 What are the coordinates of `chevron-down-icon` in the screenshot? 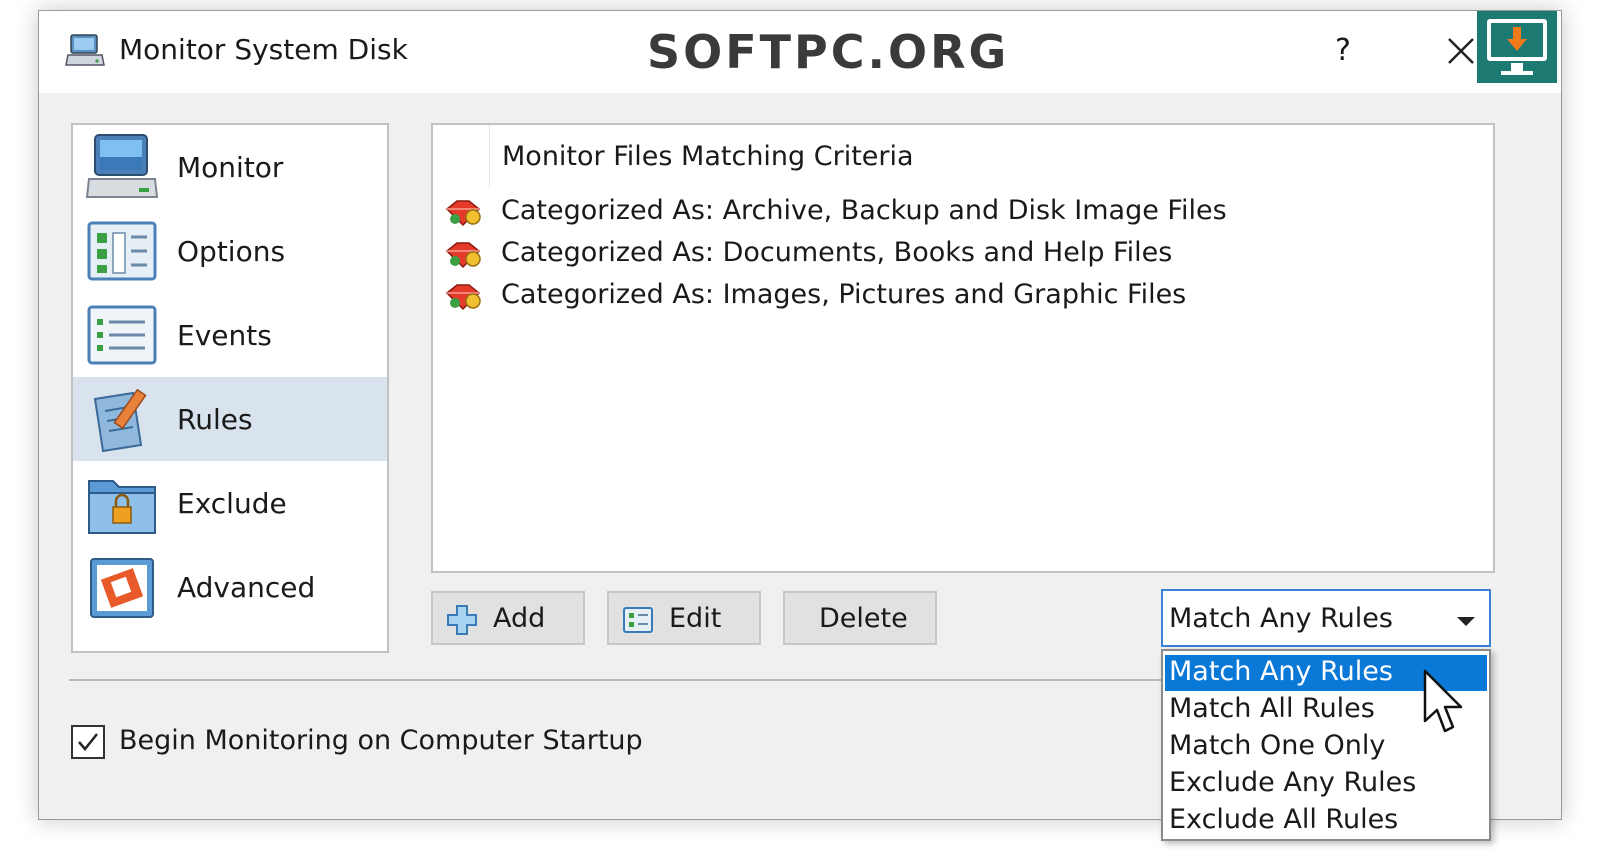 It's located at (1466, 621).